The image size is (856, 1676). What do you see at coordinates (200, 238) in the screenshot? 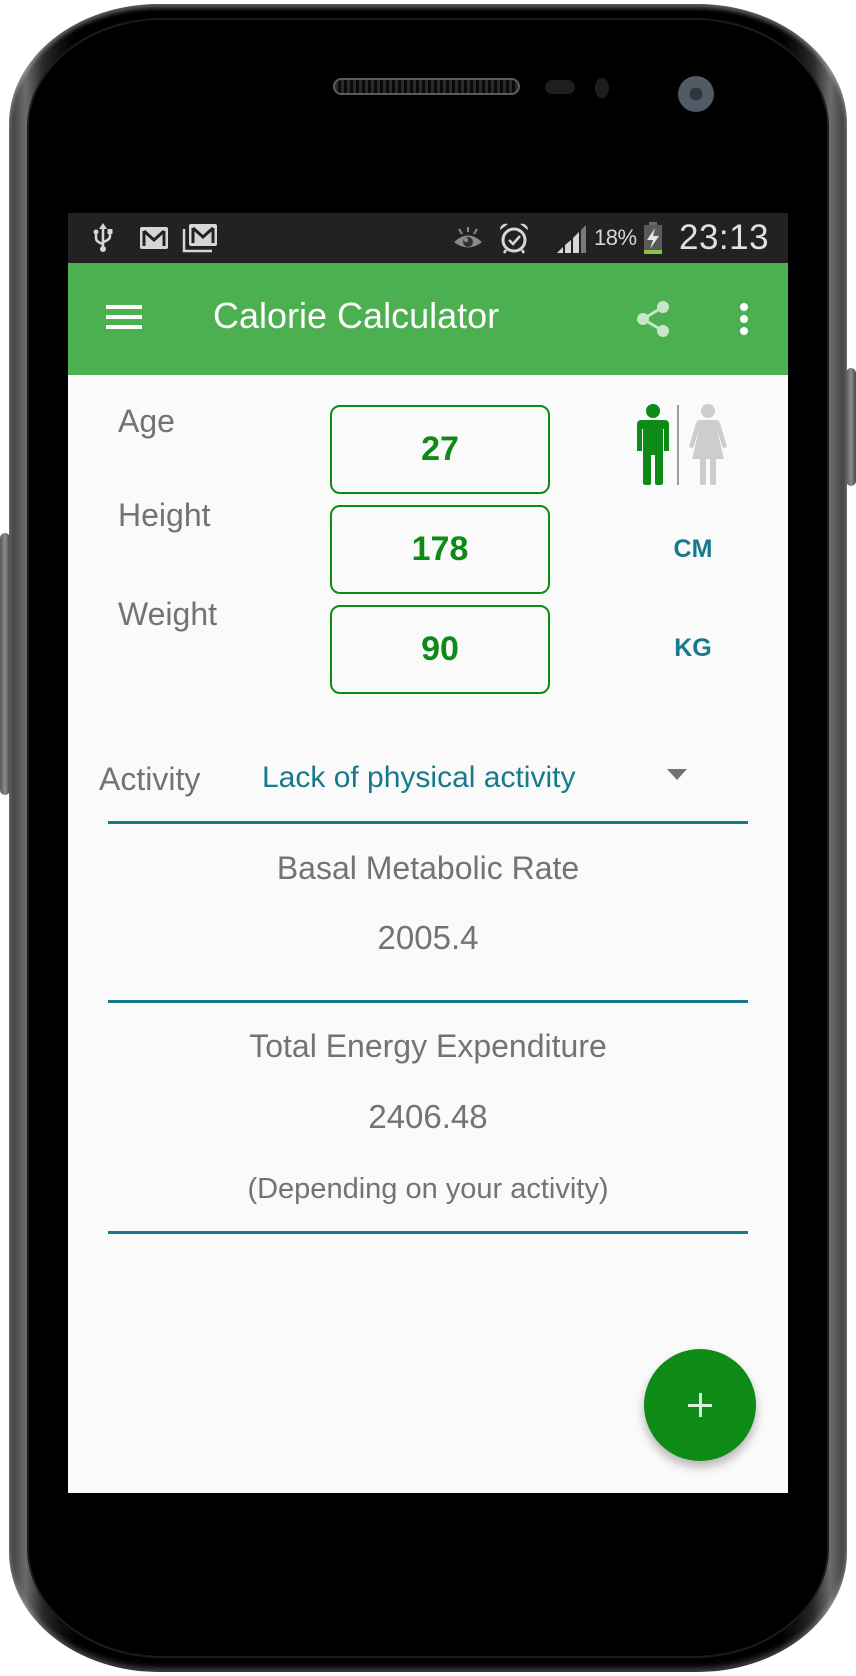
I see `gmail-multiple-icon` at bounding box center [200, 238].